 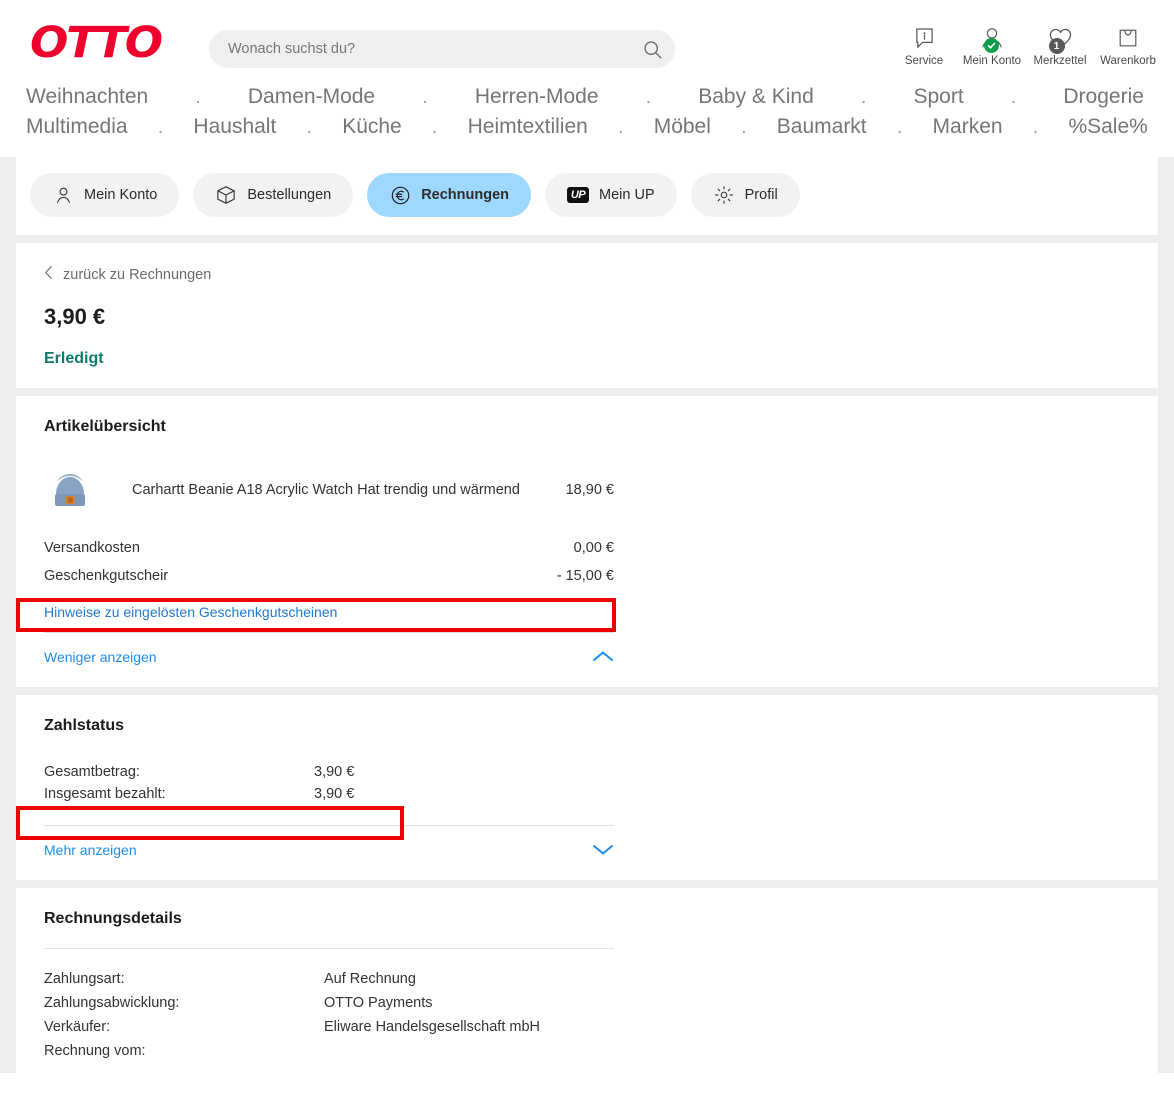 What do you see at coordinates (652, 49) in the screenshot?
I see `search-icon` at bounding box center [652, 49].